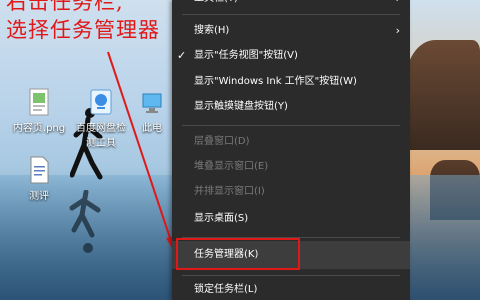  Describe the element at coordinates (291, 219) in the screenshot. I see `menu-item-show-desktop: 显示桌面(S)` at that location.